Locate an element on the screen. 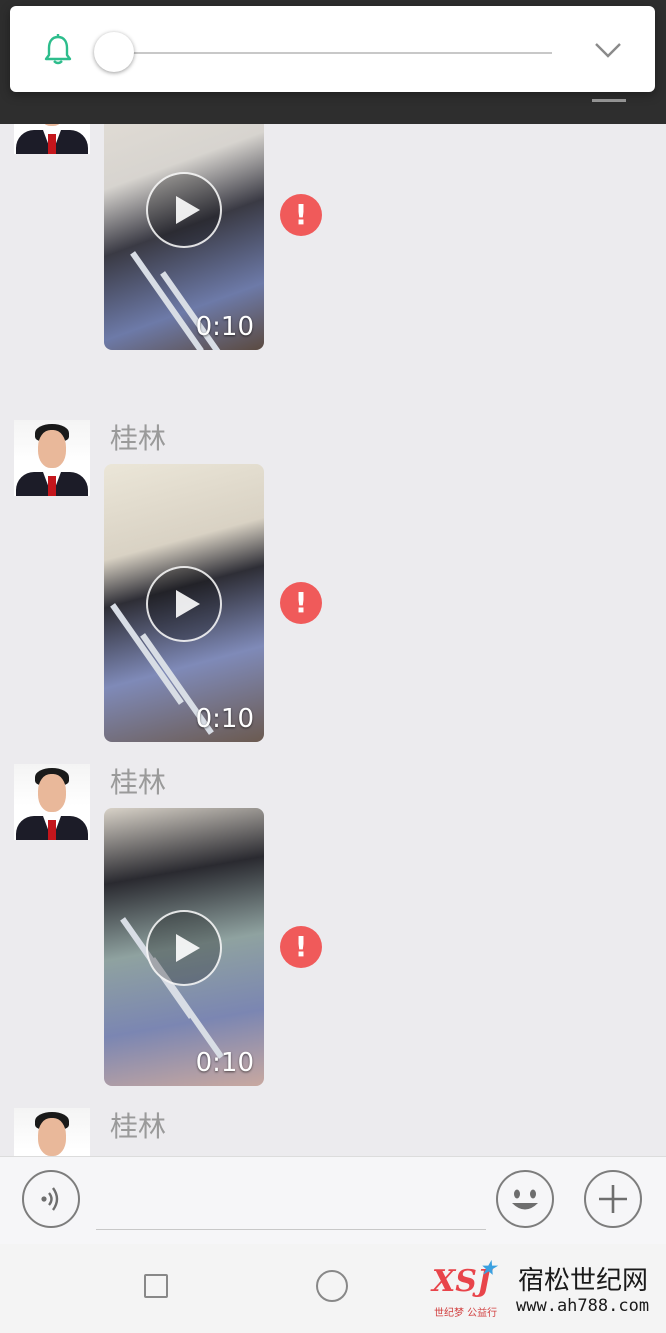  emoji-button is located at coordinates (525, 1199).